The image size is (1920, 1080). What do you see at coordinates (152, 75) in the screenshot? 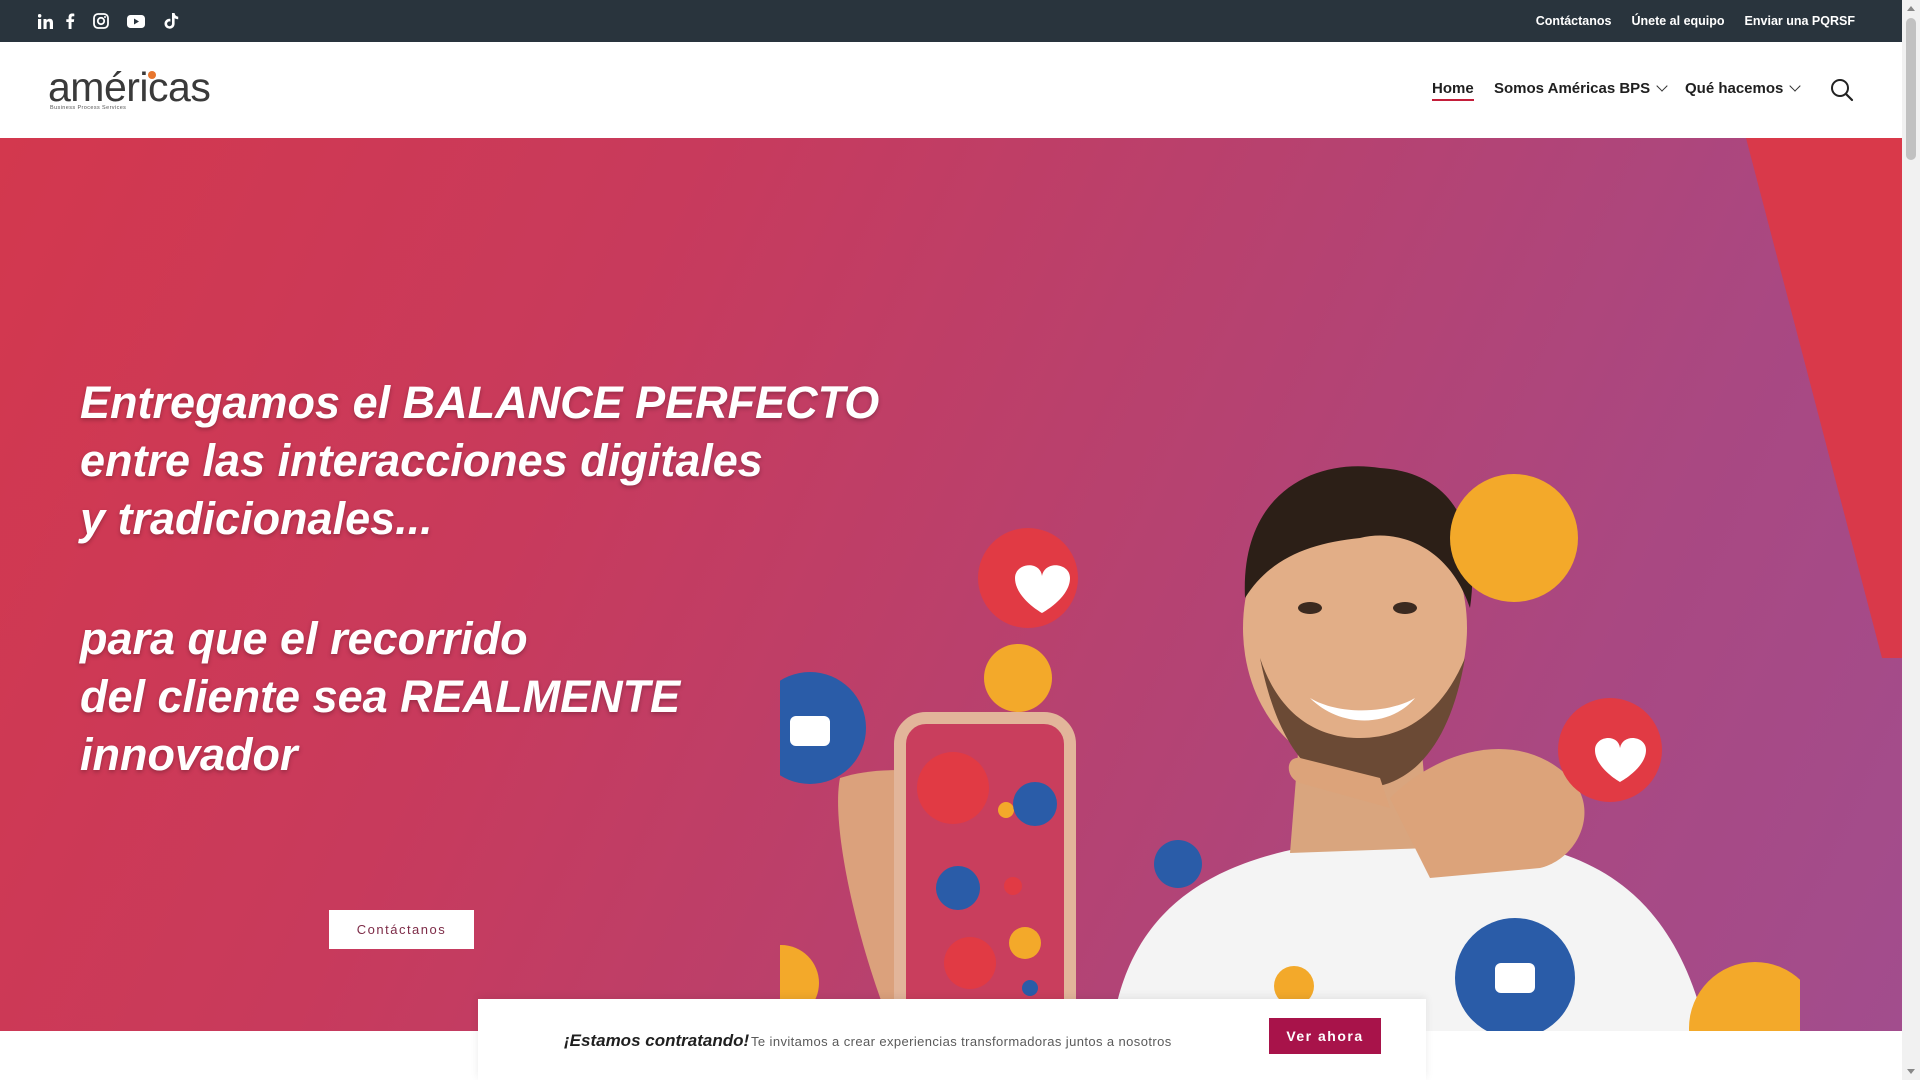
I see `logo-mark-icon` at bounding box center [152, 75].